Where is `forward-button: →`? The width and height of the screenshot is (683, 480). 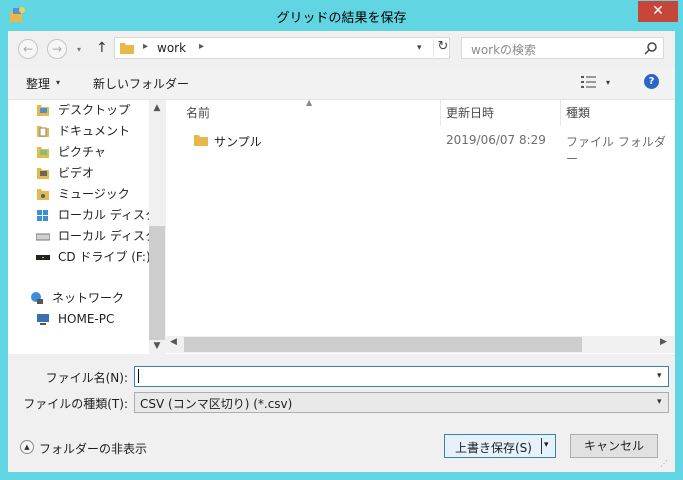 forward-button: → is located at coordinates (57, 49).